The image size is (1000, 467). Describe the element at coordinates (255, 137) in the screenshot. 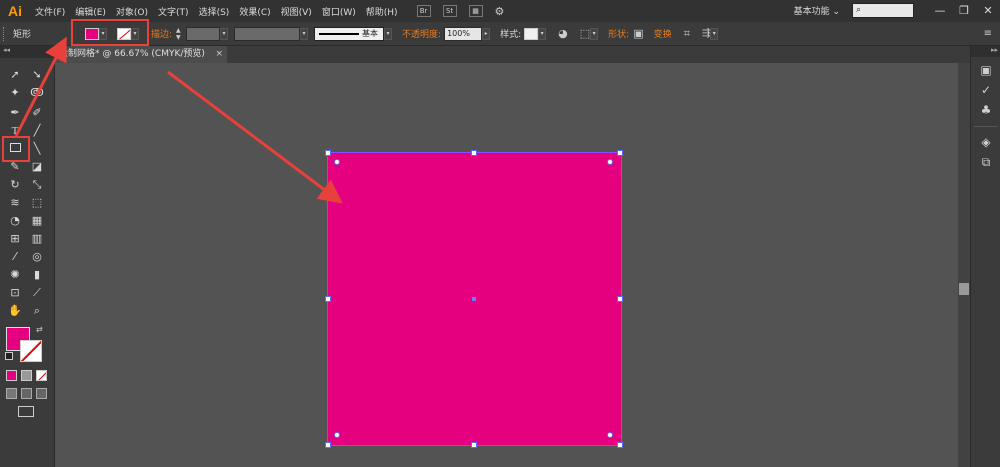

I see `arrow-swatch-to-rectangle` at that location.